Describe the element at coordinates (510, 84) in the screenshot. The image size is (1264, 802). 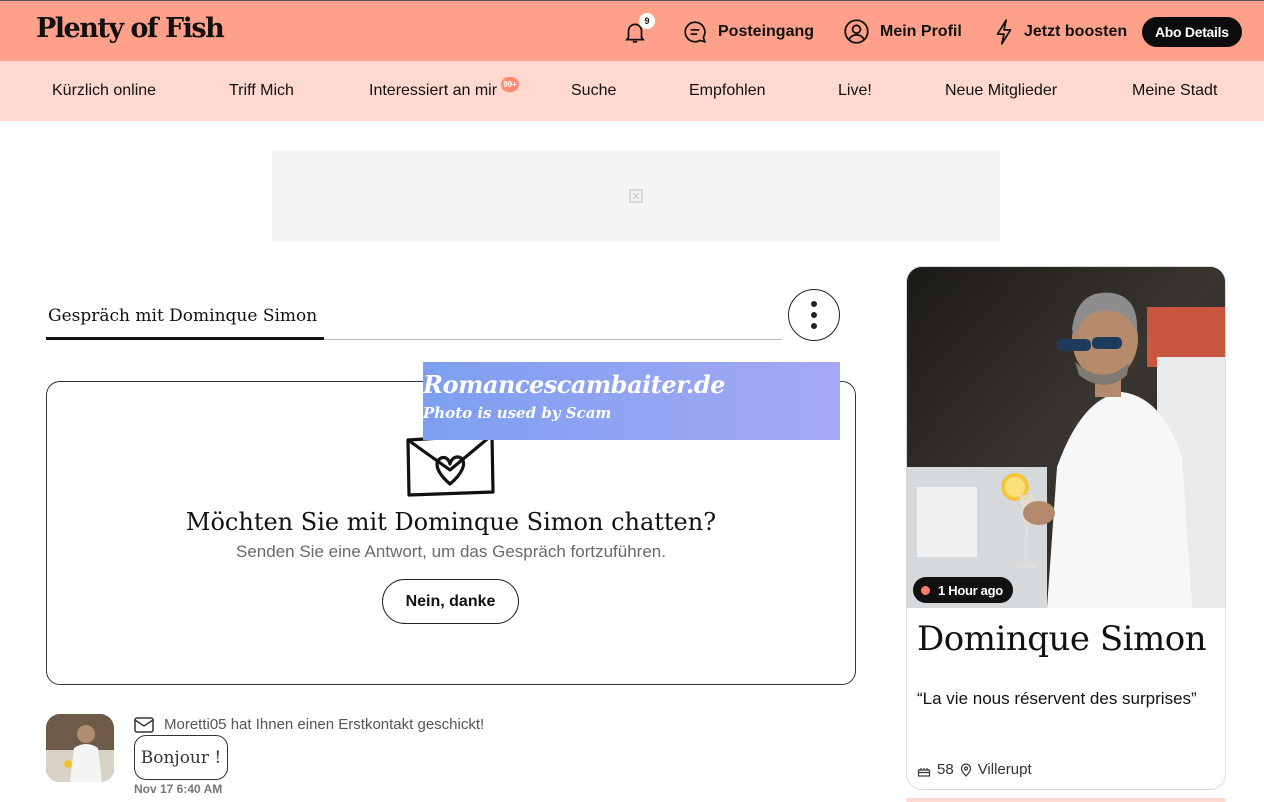
I see `interested-count-badge: 99+` at that location.